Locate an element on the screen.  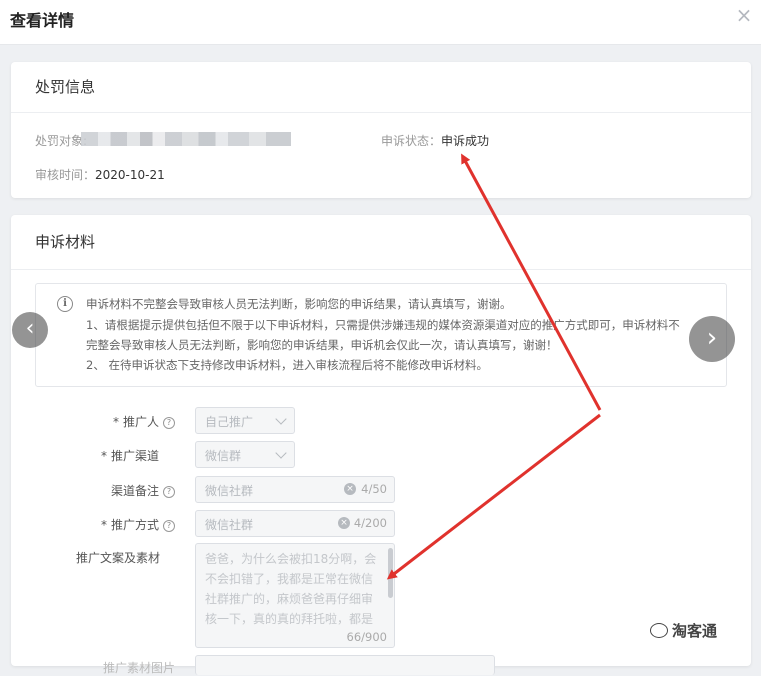
promoter-select: 自己推广 is located at coordinates (245, 420).